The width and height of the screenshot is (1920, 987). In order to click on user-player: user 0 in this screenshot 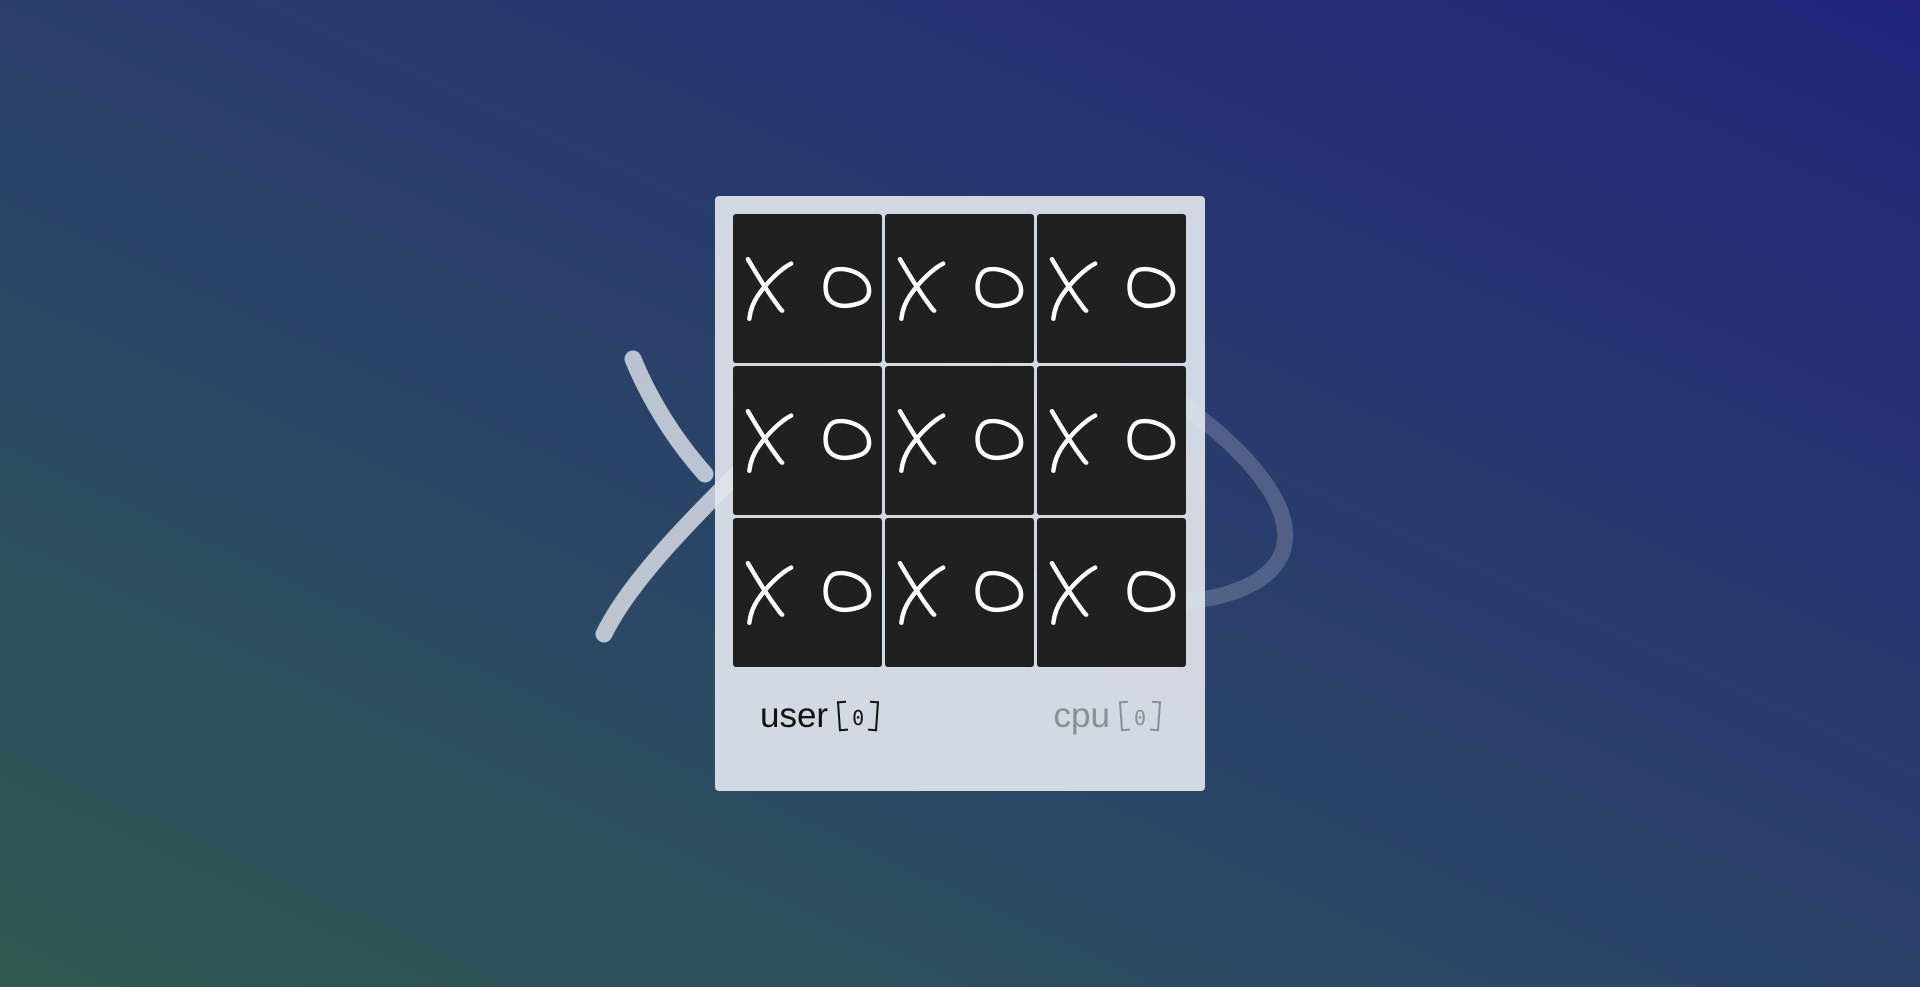, I will do `click(820, 716)`.